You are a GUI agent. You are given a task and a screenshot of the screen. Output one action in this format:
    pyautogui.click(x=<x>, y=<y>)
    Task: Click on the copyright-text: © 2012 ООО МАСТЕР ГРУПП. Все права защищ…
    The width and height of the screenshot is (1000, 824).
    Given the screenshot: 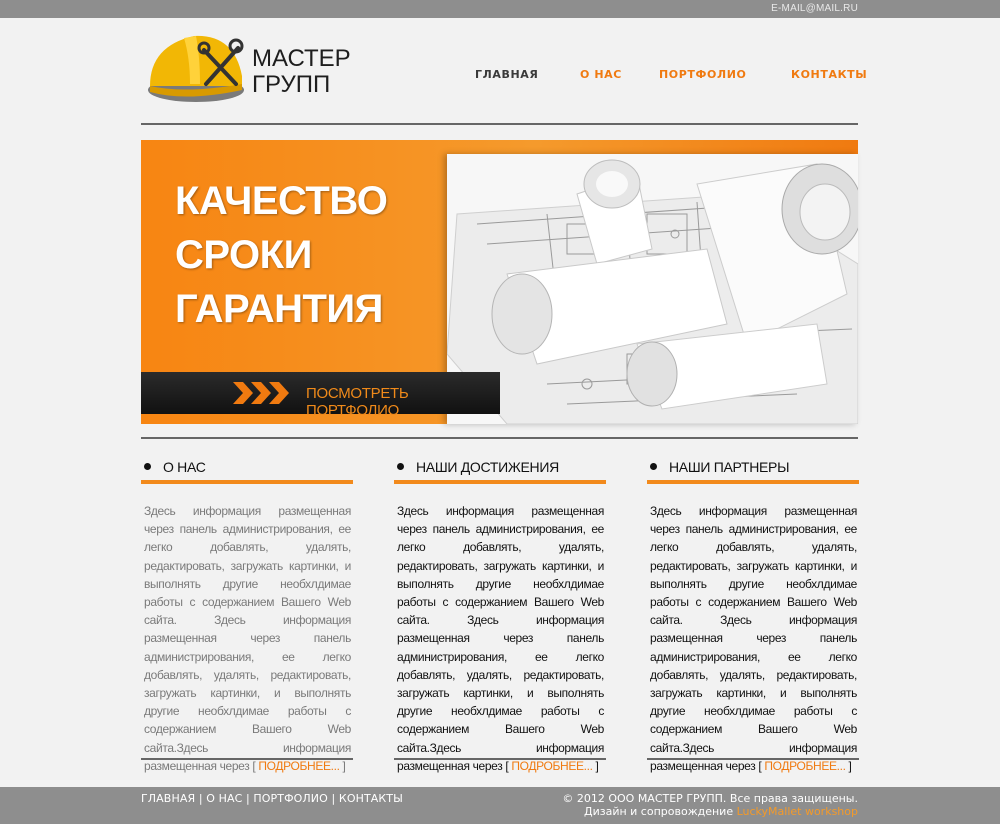 What is the action you would take?
    pyautogui.click(x=710, y=798)
    